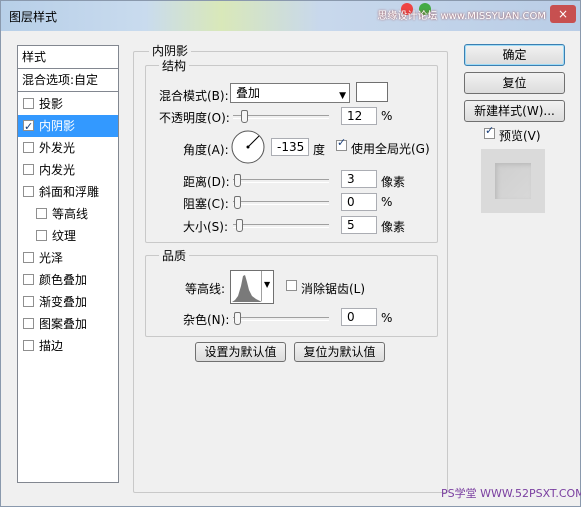 The width and height of the screenshot is (581, 507). What do you see at coordinates (359, 116) in the screenshot?
I see `opacity-input: 12` at bounding box center [359, 116].